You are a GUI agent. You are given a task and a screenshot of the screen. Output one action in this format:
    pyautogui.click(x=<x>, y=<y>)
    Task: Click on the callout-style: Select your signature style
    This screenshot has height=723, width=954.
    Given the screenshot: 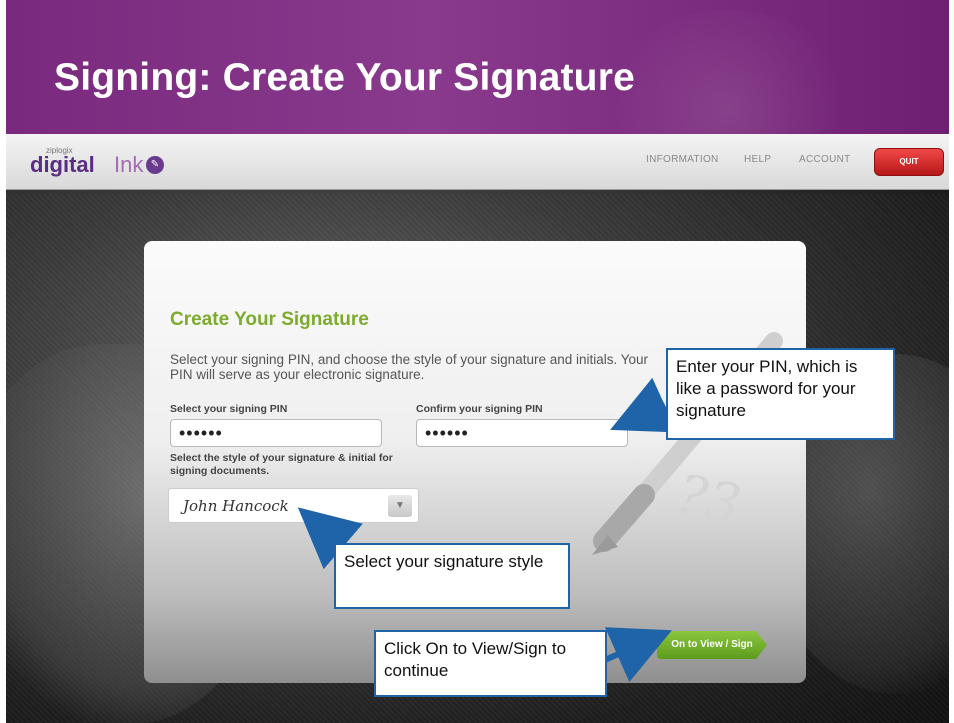 What is the action you would take?
    pyautogui.click(x=452, y=576)
    